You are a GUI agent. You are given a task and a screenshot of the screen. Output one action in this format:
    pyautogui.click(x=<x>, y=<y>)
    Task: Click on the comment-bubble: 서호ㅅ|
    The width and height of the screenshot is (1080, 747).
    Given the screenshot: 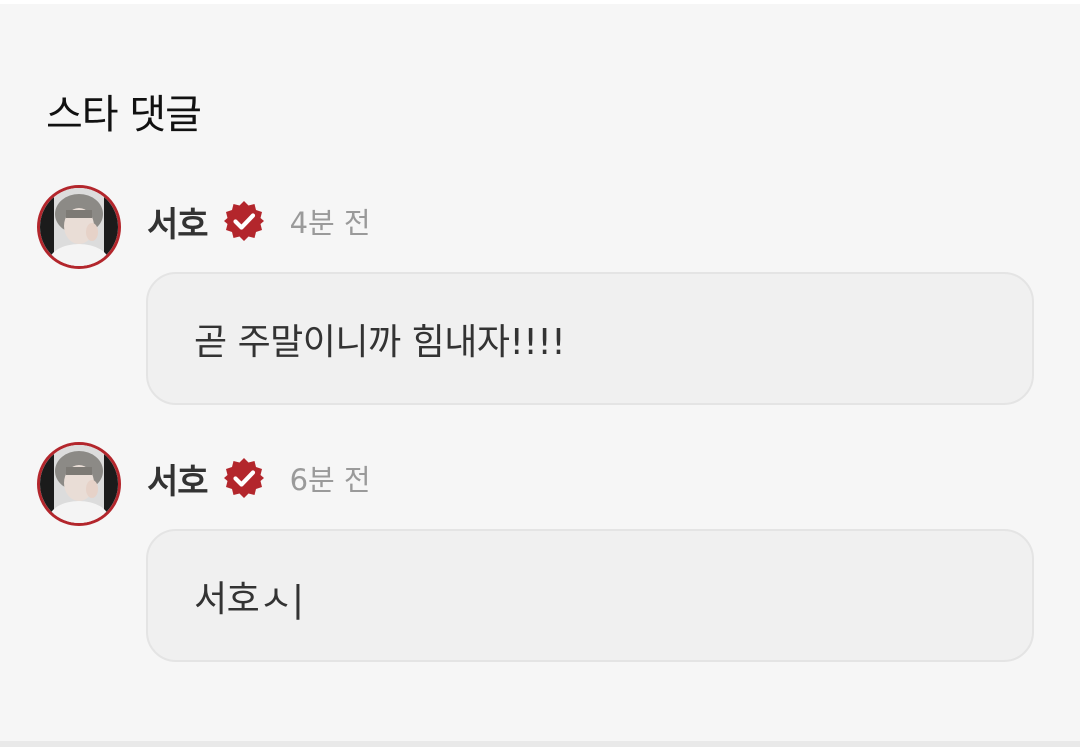 What is the action you would take?
    pyautogui.click(x=590, y=595)
    